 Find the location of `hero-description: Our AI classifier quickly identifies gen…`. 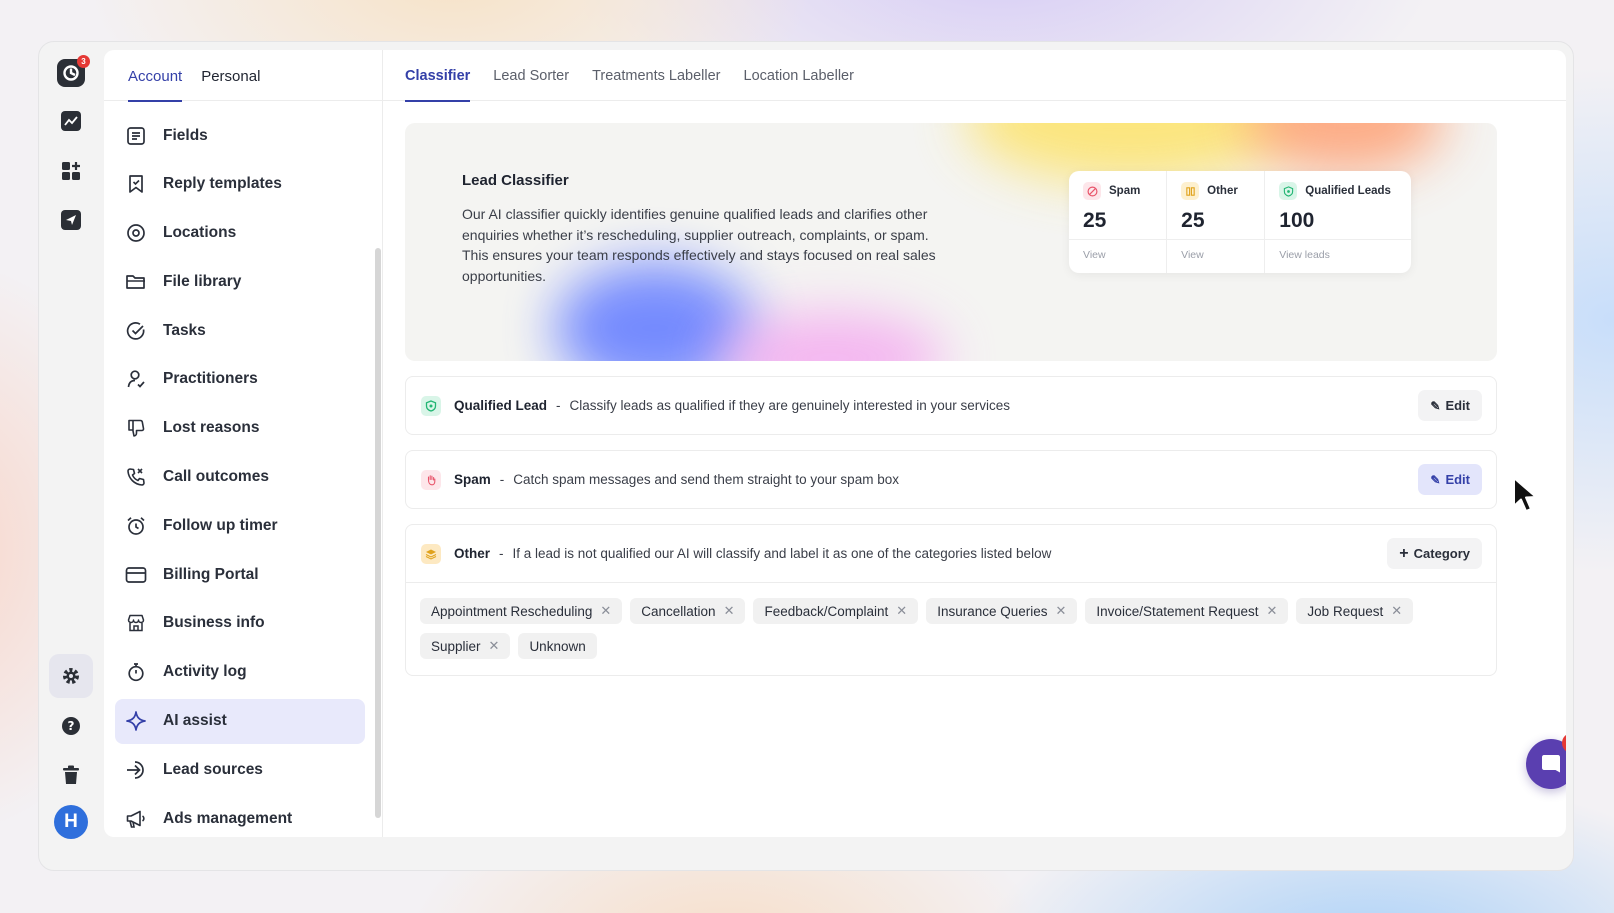

hero-description: Our AI classifier quickly identifies gen… is located at coordinates (699, 245).